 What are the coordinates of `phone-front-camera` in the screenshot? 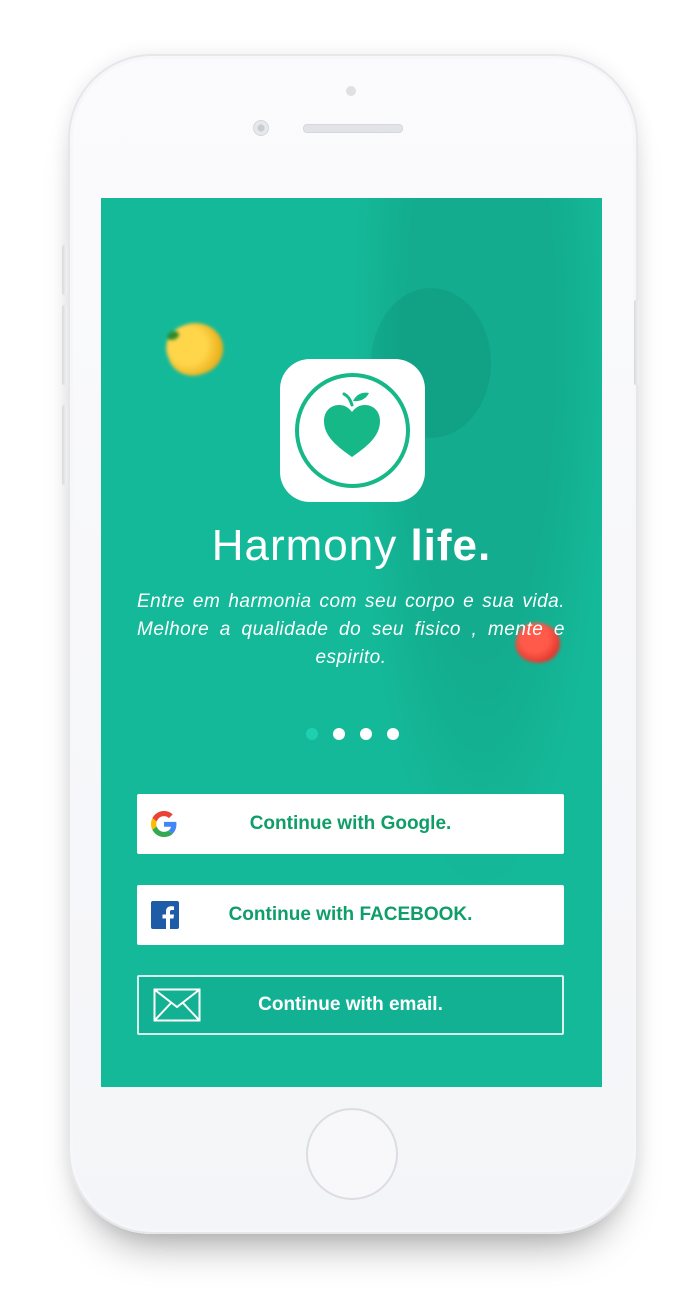 It's located at (261, 128).